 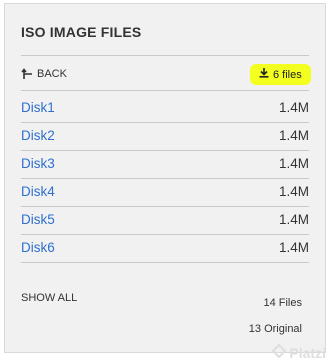 I want to click on back-button: BACK, so click(x=44, y=74).